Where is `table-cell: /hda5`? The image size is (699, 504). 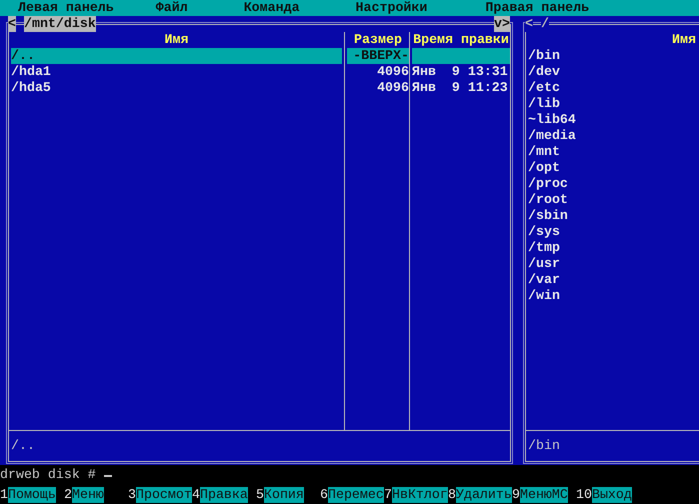
table-cell: /hda5 is located at coordinates (176, 88).